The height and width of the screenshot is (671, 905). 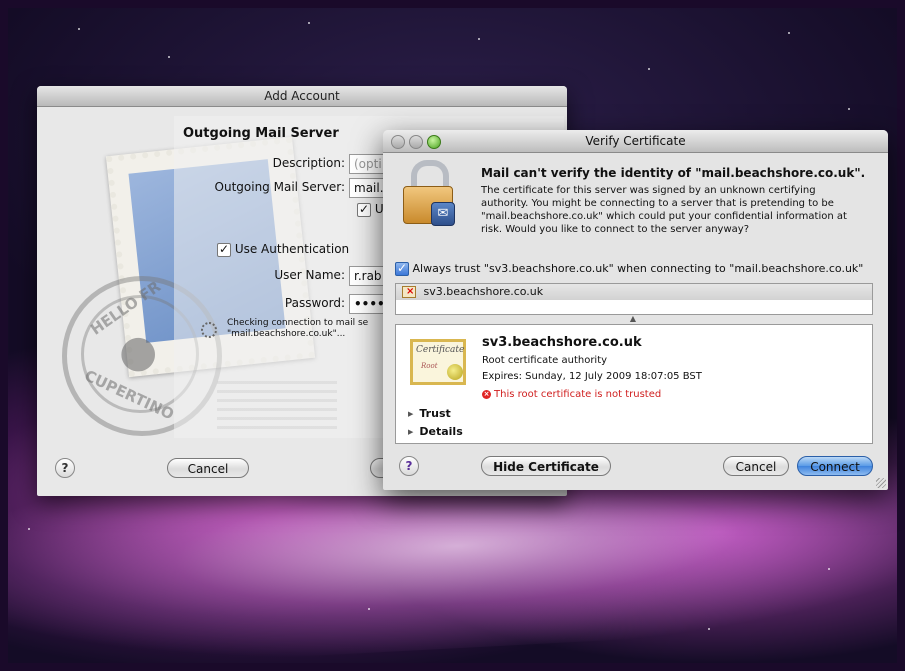 I want to click on description-label: Description:, so click(x=308, y=163).